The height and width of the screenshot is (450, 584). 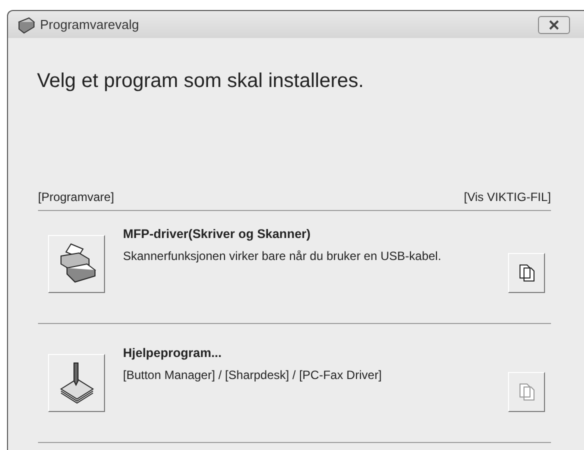 I want to click on close-icon, so click(x=554, y=25).